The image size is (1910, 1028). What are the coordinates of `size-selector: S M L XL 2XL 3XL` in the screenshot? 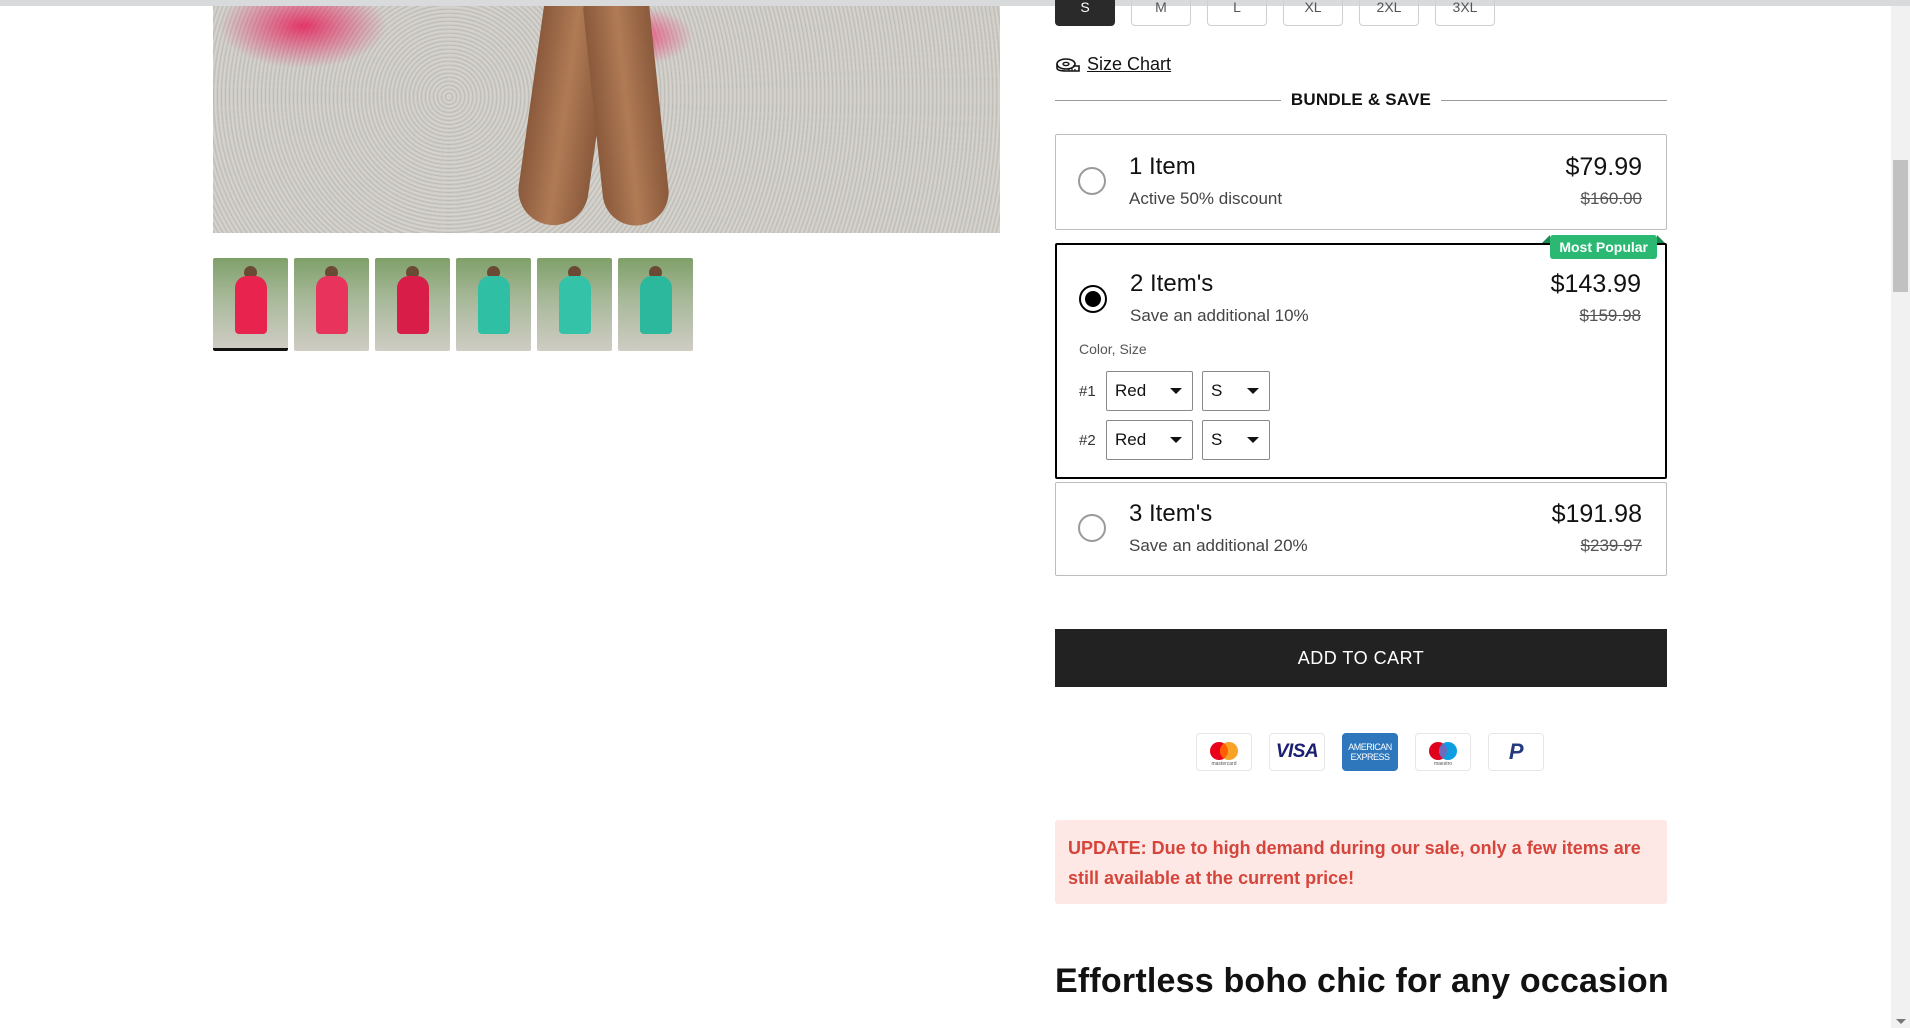 It's located at (1275, 13).